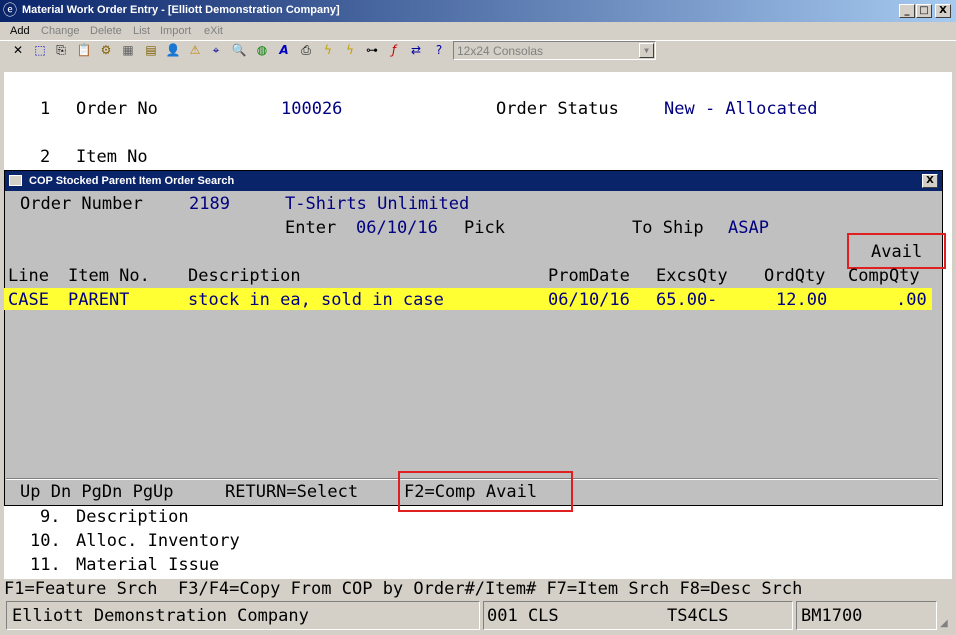 This screenshot has height=635, width=956. I want to click on maximize-button: □, so click(924, 11).